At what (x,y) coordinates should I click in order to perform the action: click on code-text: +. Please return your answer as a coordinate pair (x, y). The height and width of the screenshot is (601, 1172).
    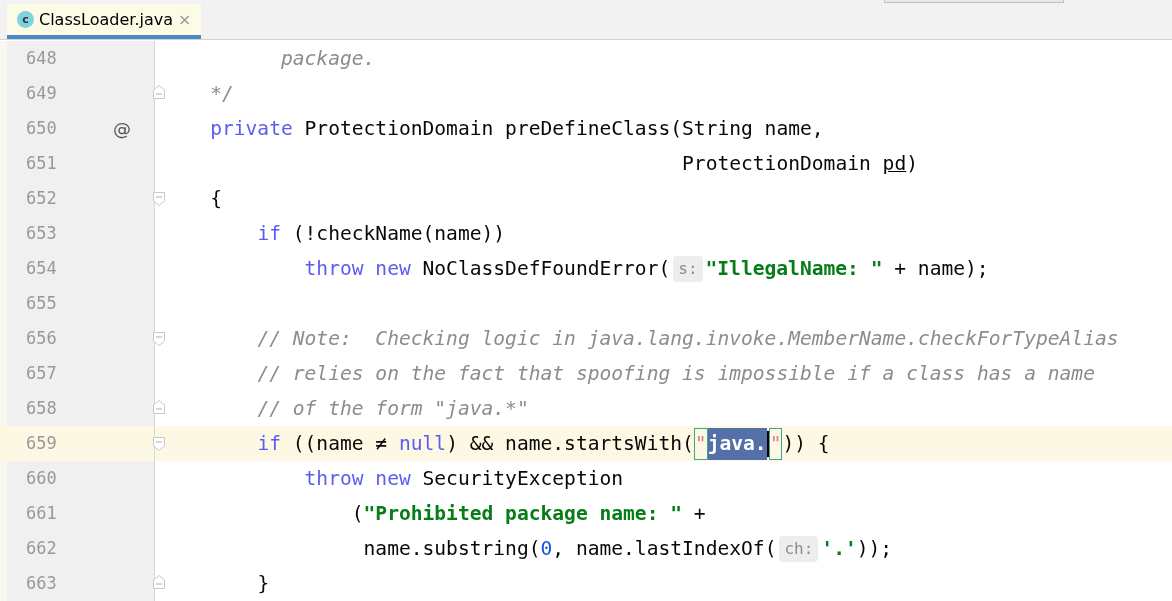
    Looking at the image, I should click on (699, 513).